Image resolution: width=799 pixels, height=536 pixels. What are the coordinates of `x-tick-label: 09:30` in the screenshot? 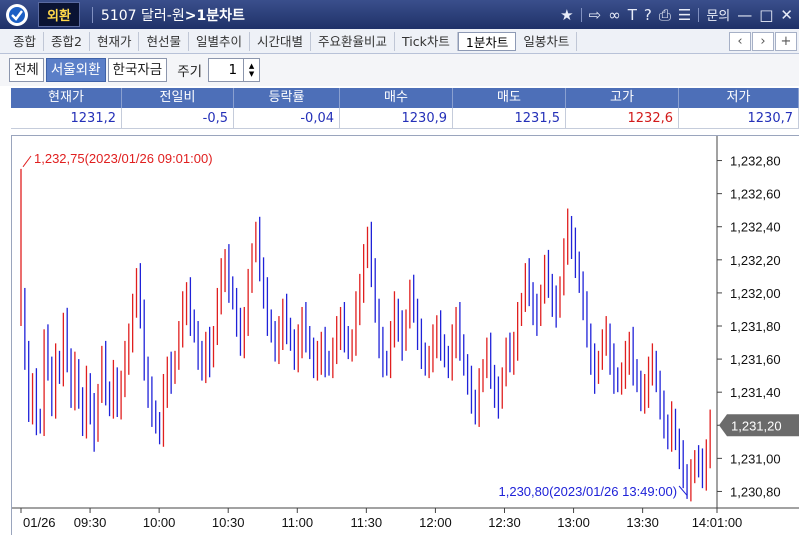 It's located at (90, 522).